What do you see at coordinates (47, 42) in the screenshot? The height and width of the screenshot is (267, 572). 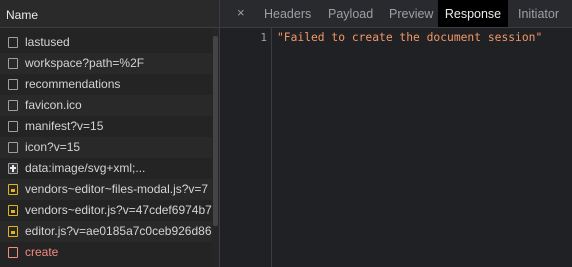 I see `request-name: lastused` at bounding box center [47, 42].